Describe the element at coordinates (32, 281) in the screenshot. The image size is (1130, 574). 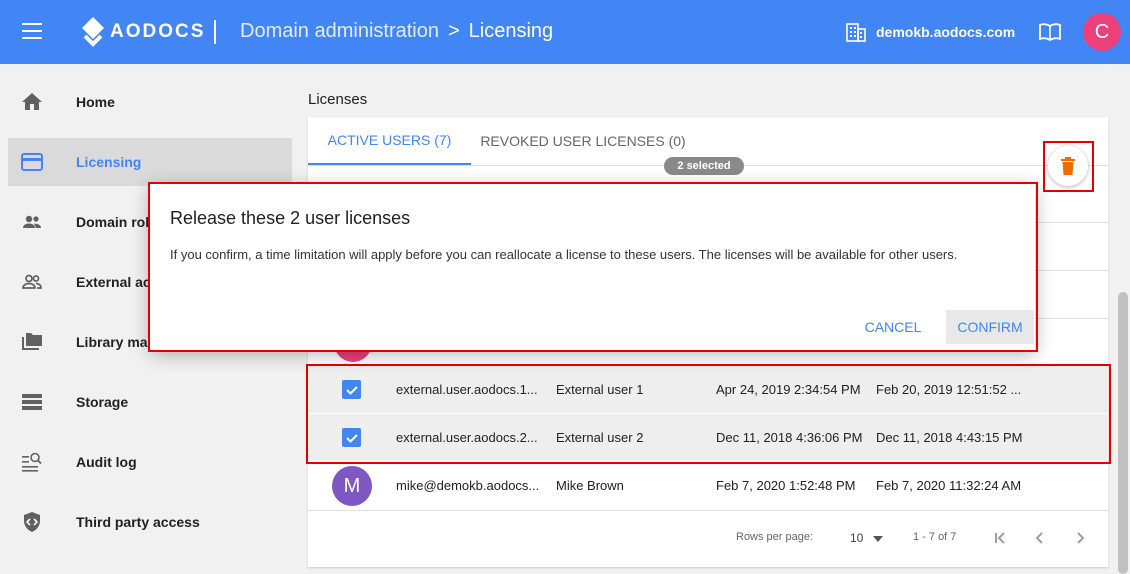
I see `external-people-icon` at that location.